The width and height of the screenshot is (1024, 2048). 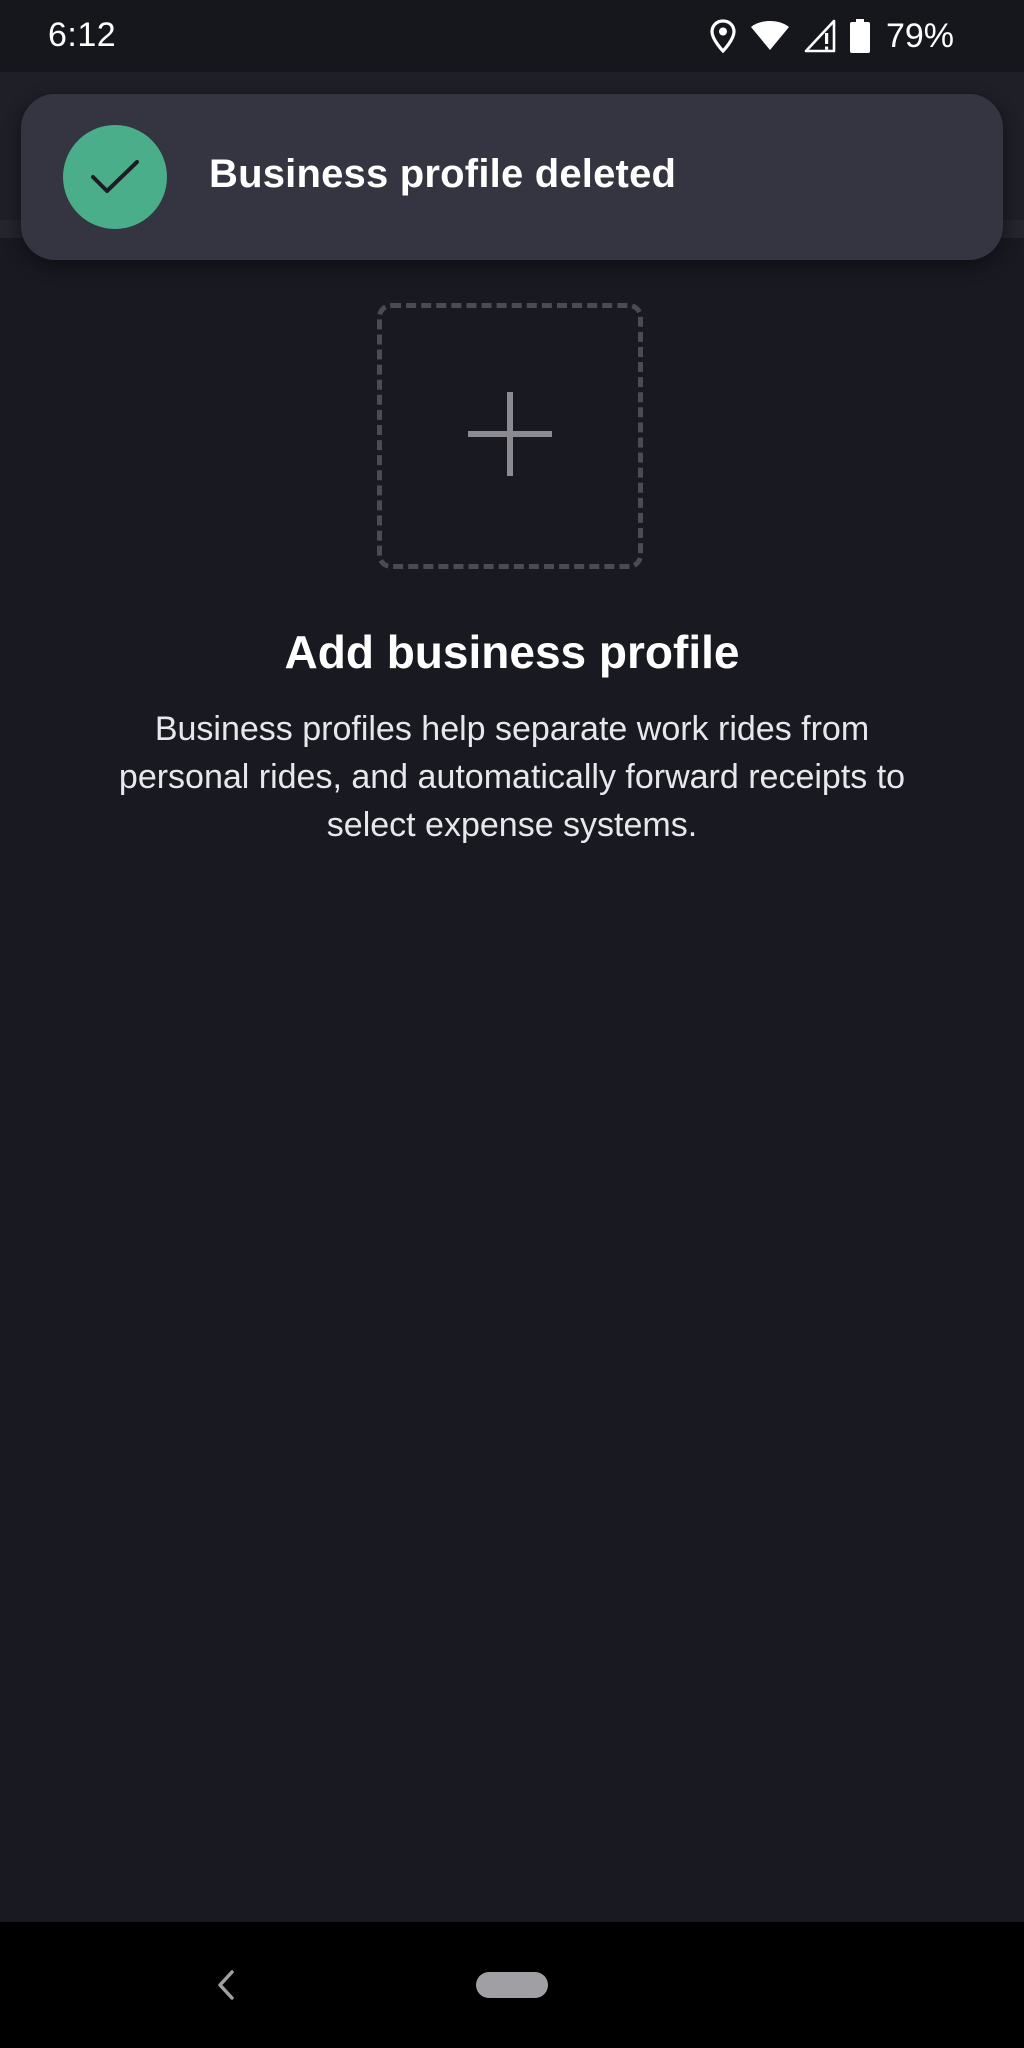 What do you see at coordinates (226, 1985) in the screenshot?
I see `back-chevron-icon` at bounding box center [226, 1985].